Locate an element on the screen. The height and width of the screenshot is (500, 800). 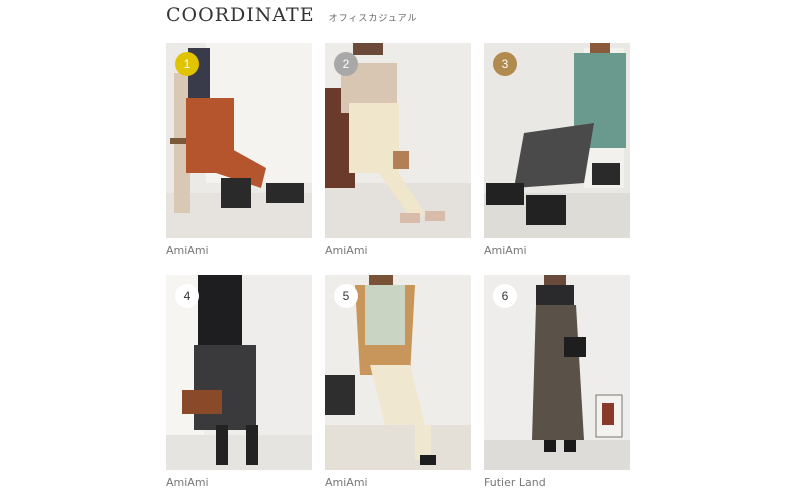
rank-badge: 4 is located at coordinates (187, 296).